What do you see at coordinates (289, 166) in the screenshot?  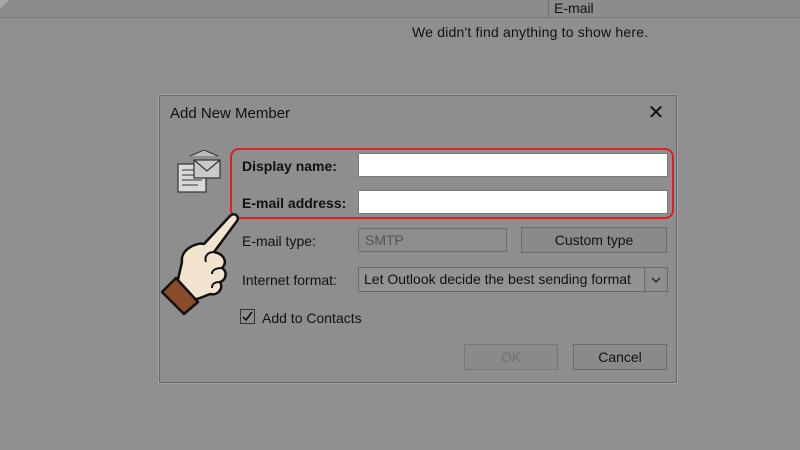 I see `display-name-label: Display name:` at bounding box center [289, 166].